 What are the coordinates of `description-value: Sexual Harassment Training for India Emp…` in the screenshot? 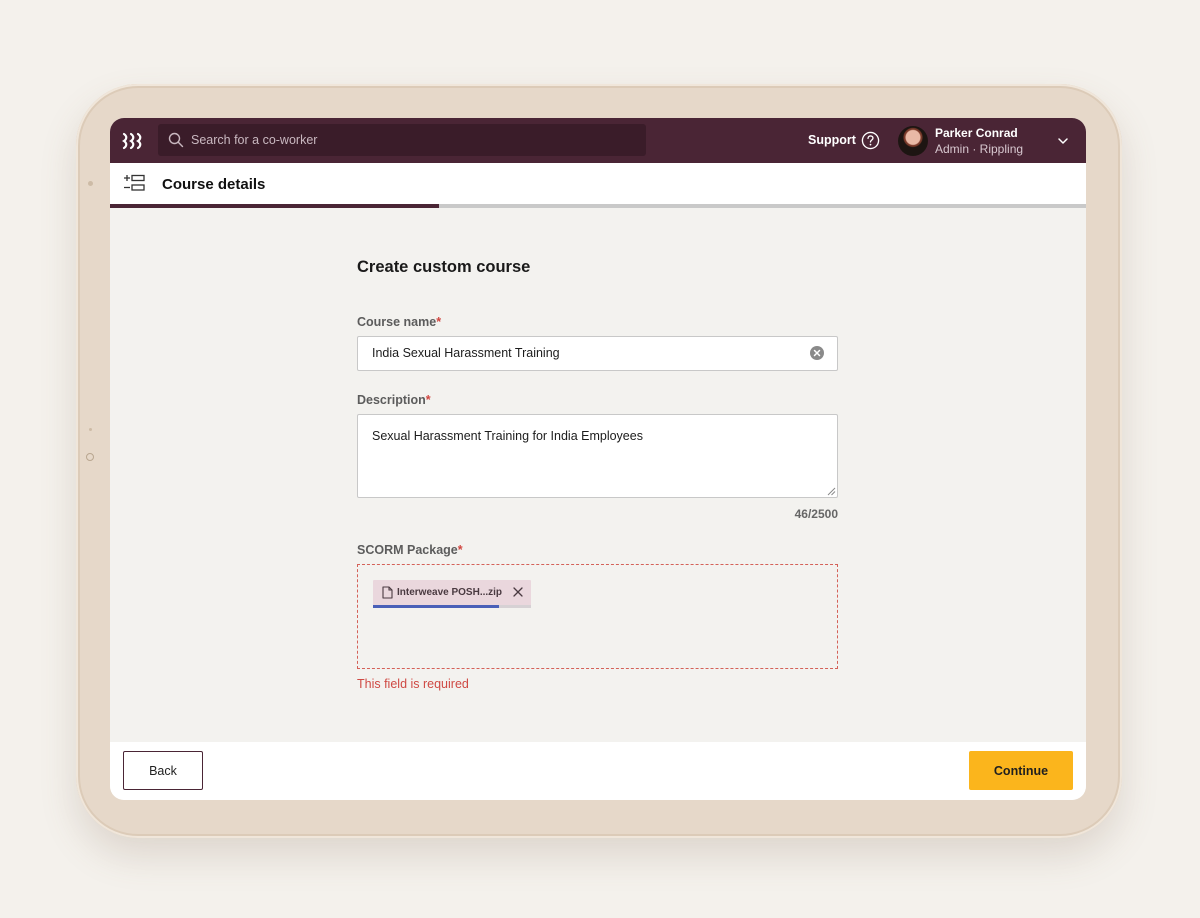 It's located at (507, 436).